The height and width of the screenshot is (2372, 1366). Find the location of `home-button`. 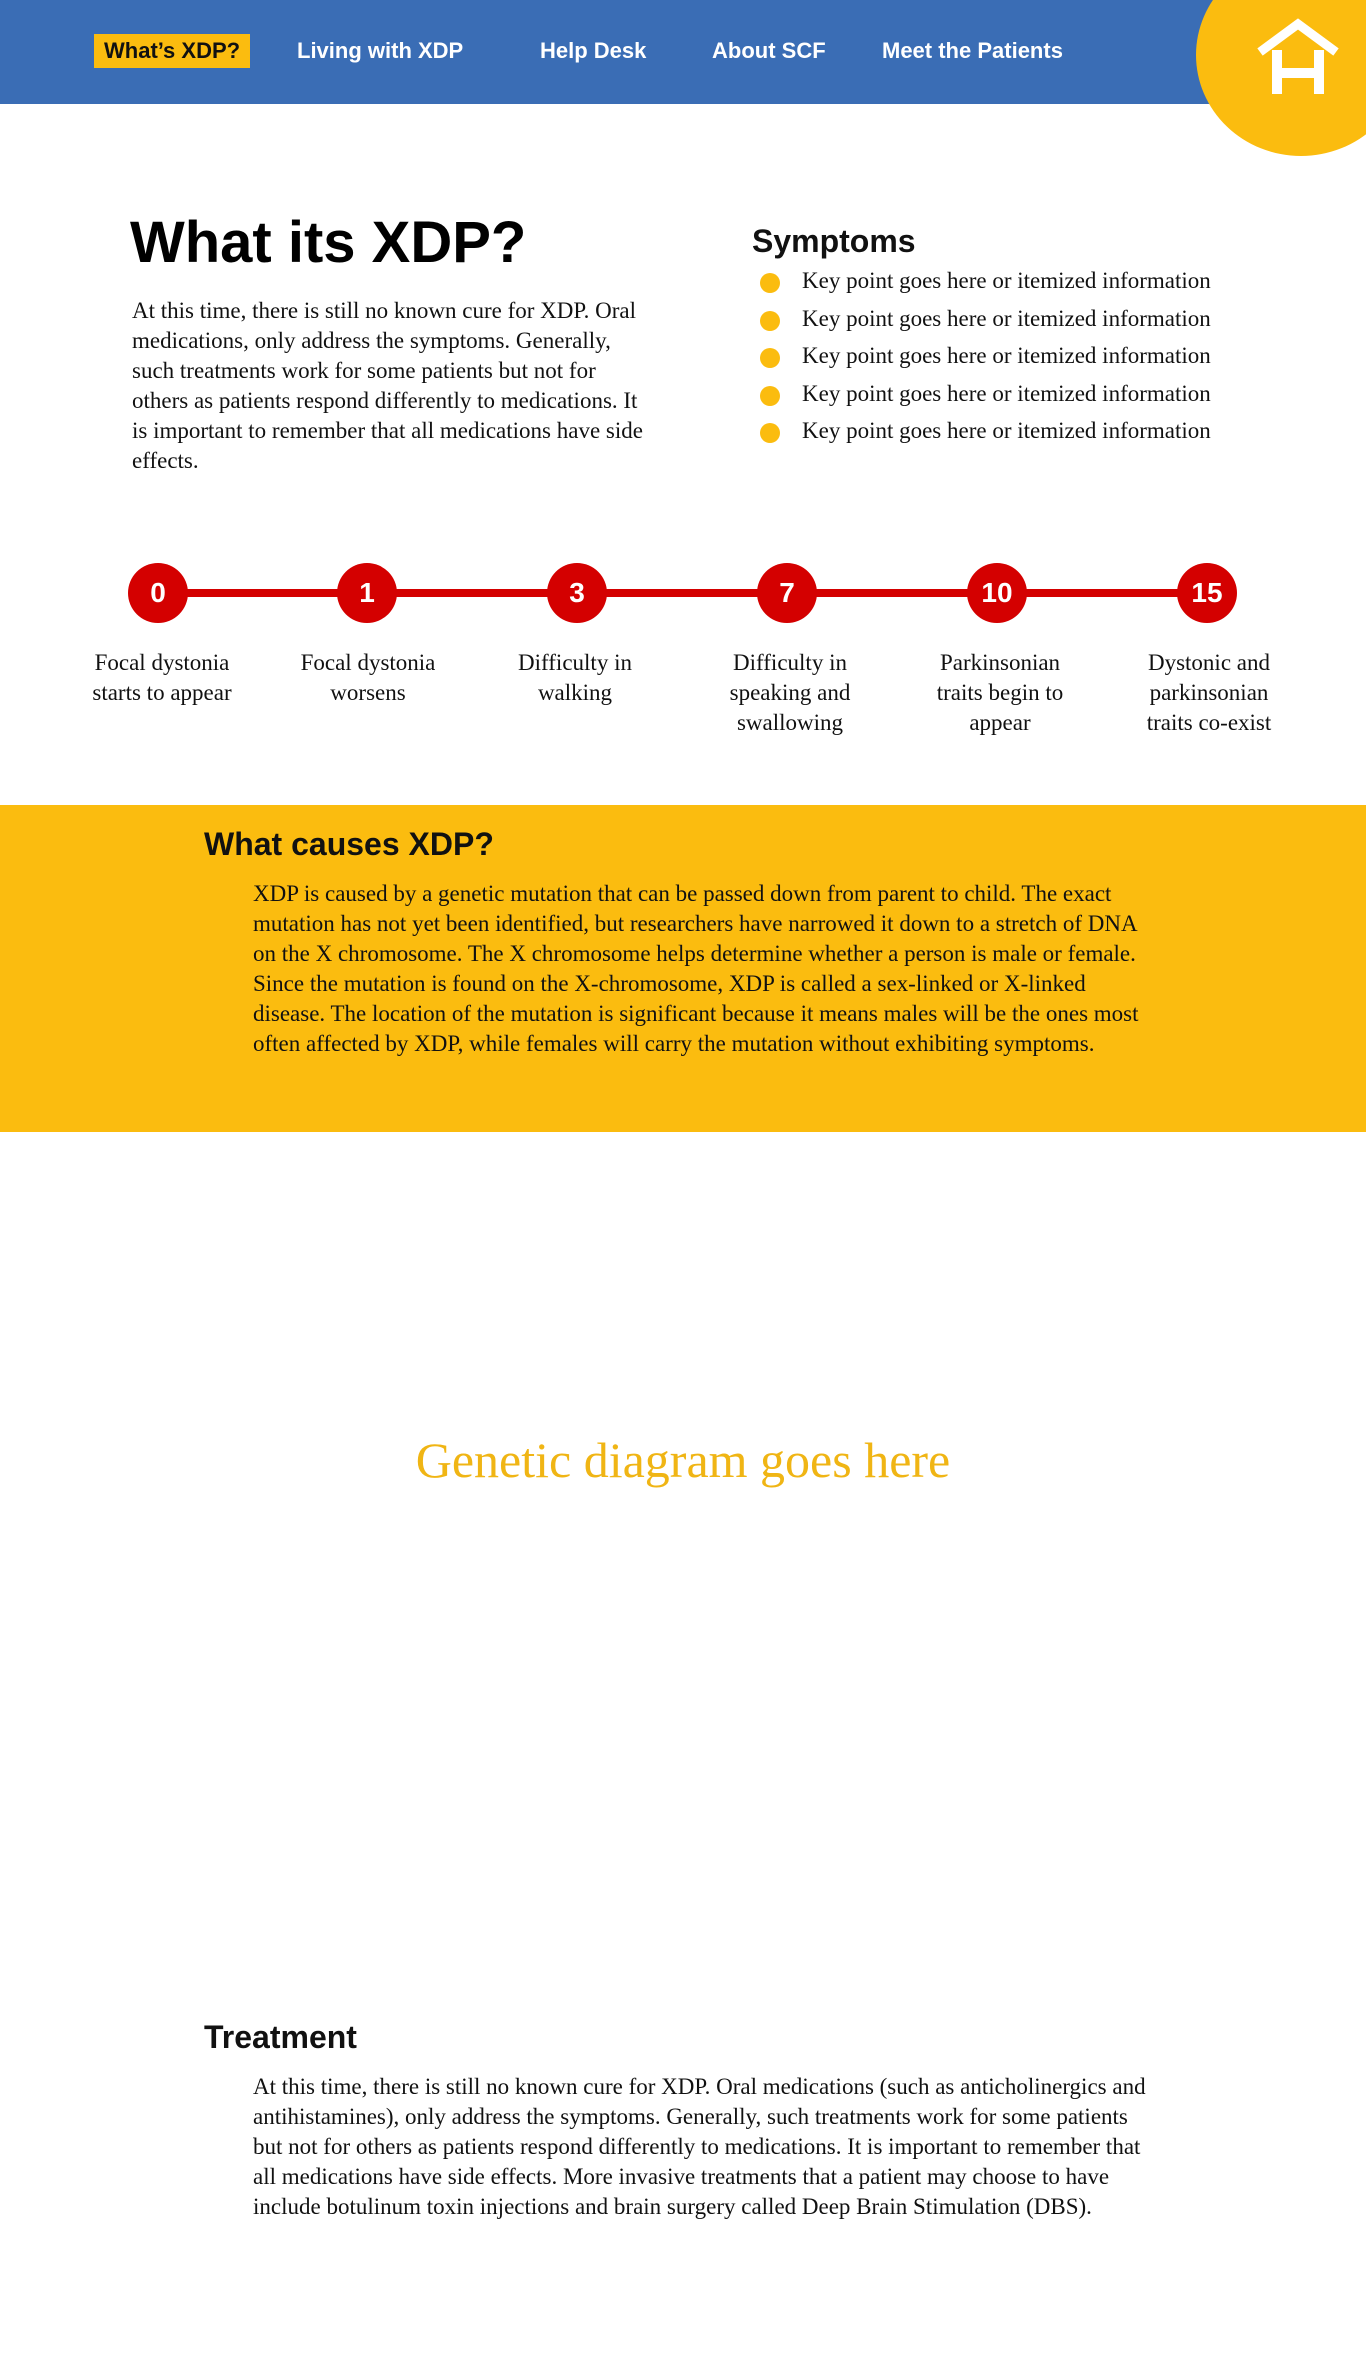

home-button is located at coordinates (1281, 78).